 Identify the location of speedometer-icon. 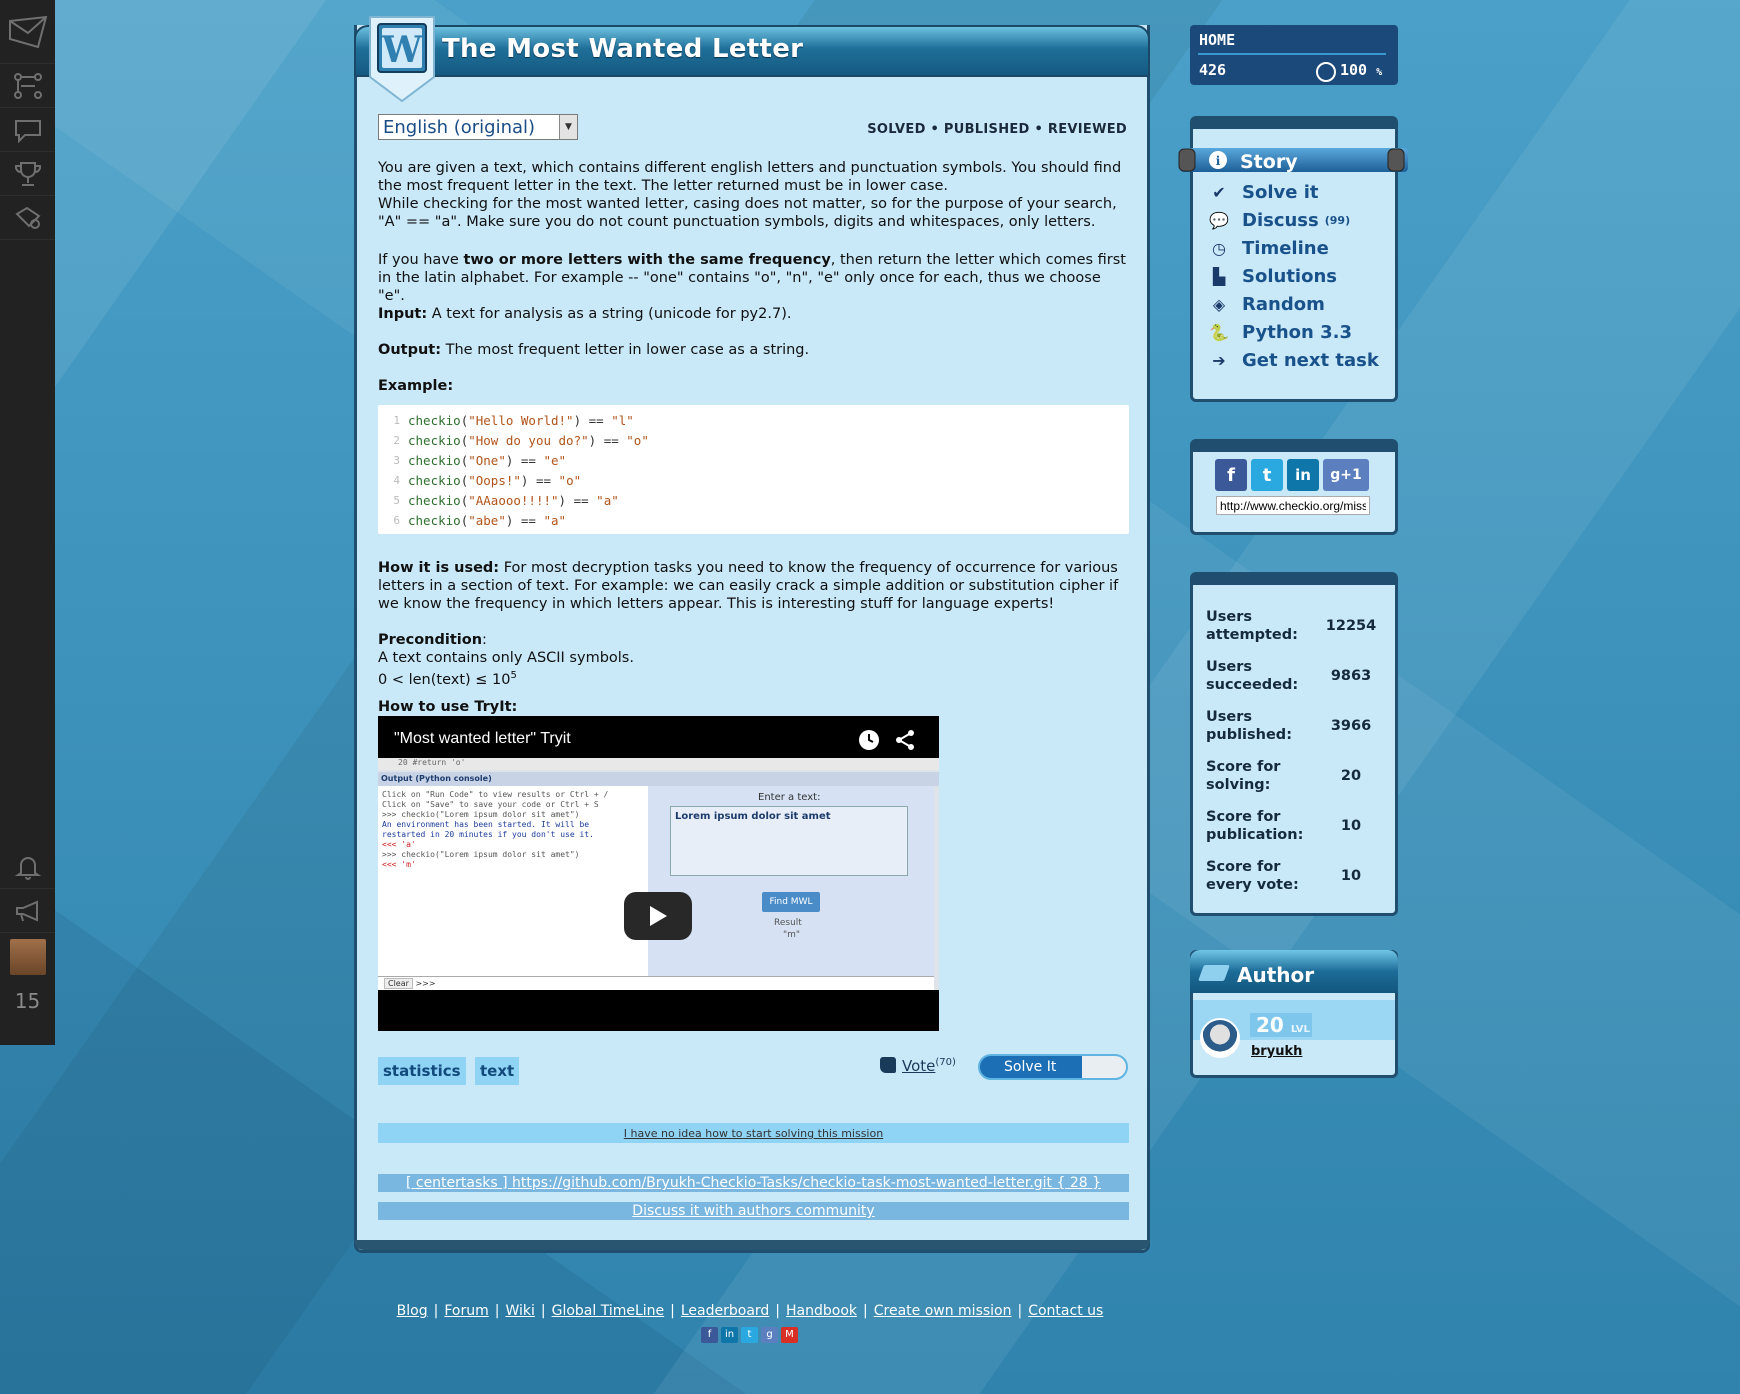
(1326, 72).